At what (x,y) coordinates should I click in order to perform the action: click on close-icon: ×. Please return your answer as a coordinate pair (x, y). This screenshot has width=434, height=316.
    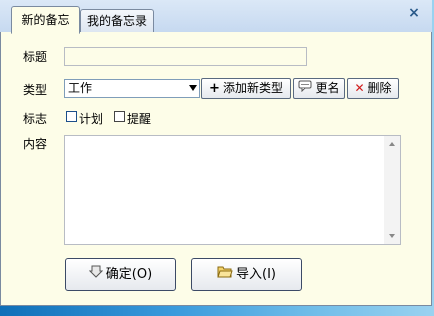
    Looking at the image, I should click on (414, 13).